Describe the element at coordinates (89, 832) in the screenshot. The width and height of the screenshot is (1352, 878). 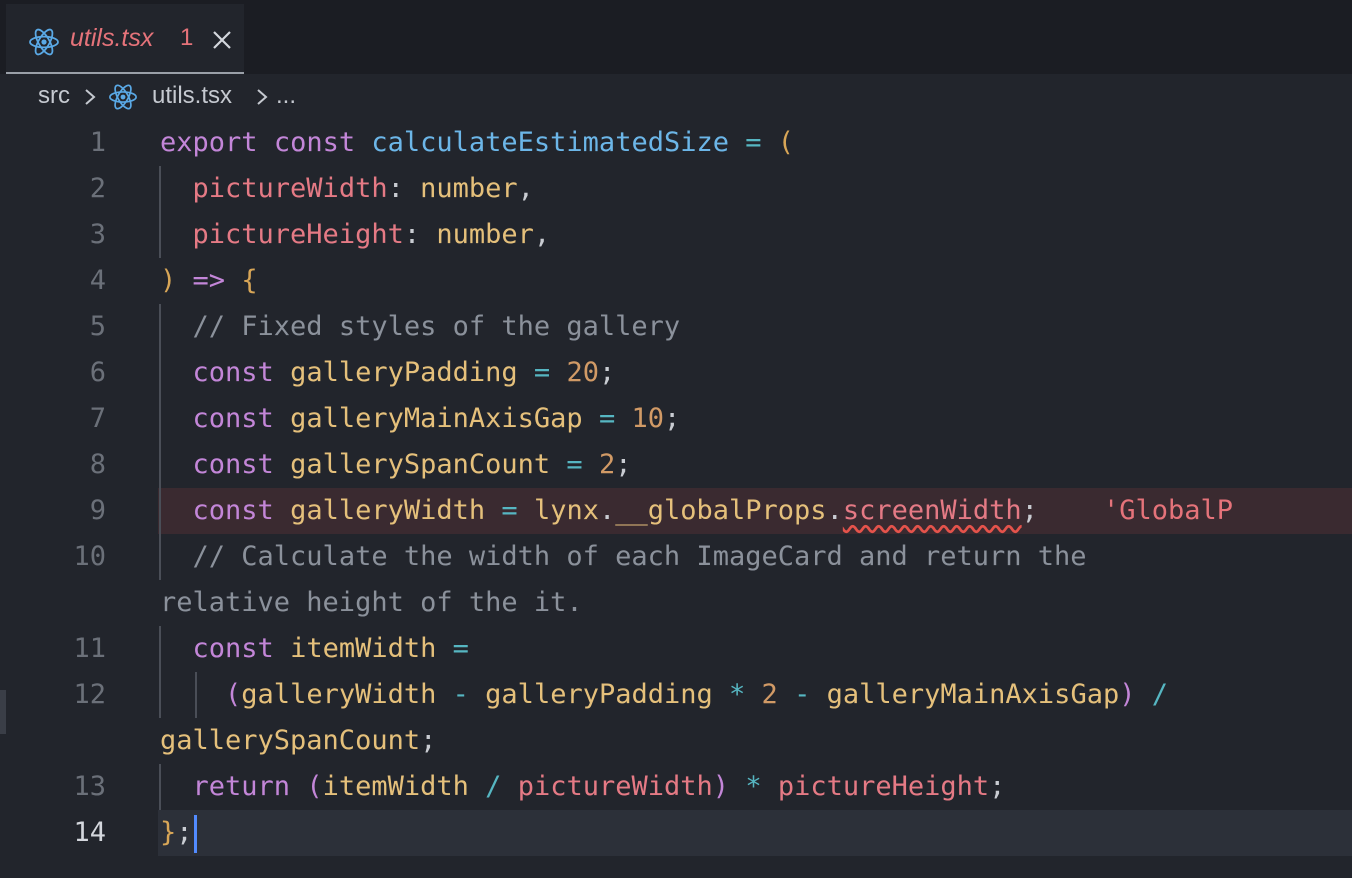
I see `line-number: 14` at that location.